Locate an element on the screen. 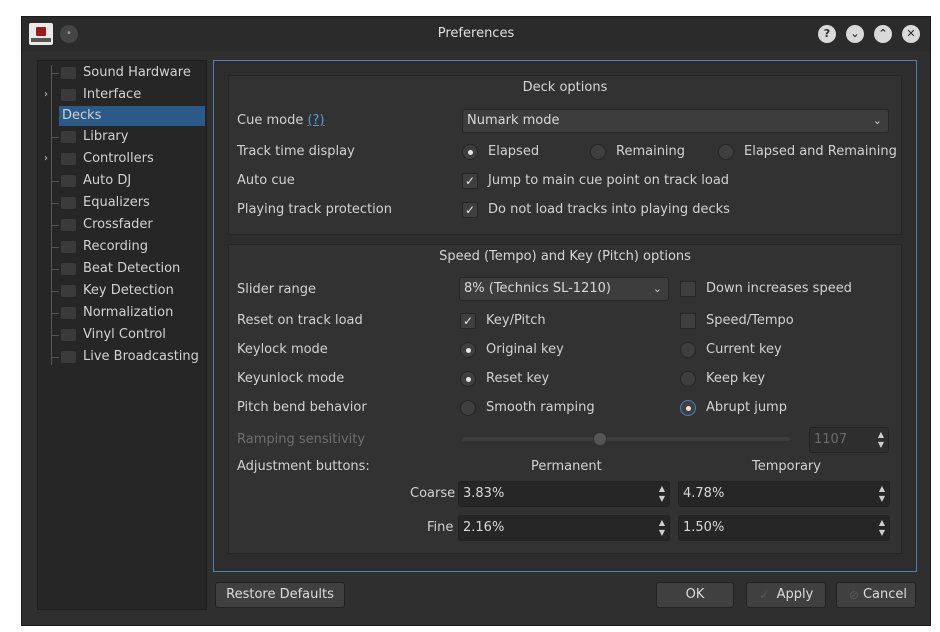  sidebar-item-live-broadcasting: Live Broadcasting is located at coordinates (122, 357).